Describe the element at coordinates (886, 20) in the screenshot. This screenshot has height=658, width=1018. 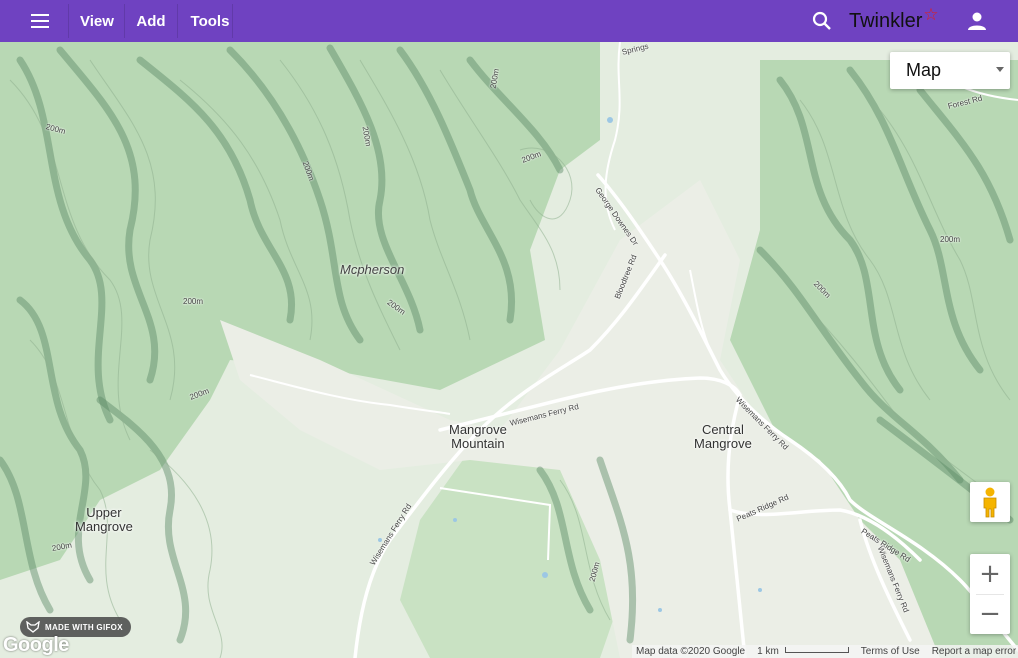
I see `brand-name: Twinkler` at that location.